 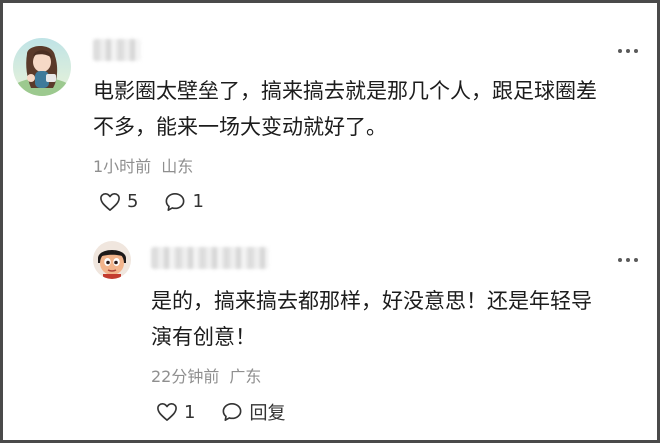 I want to click on reply-count: 1, so click(x=198, y=201).